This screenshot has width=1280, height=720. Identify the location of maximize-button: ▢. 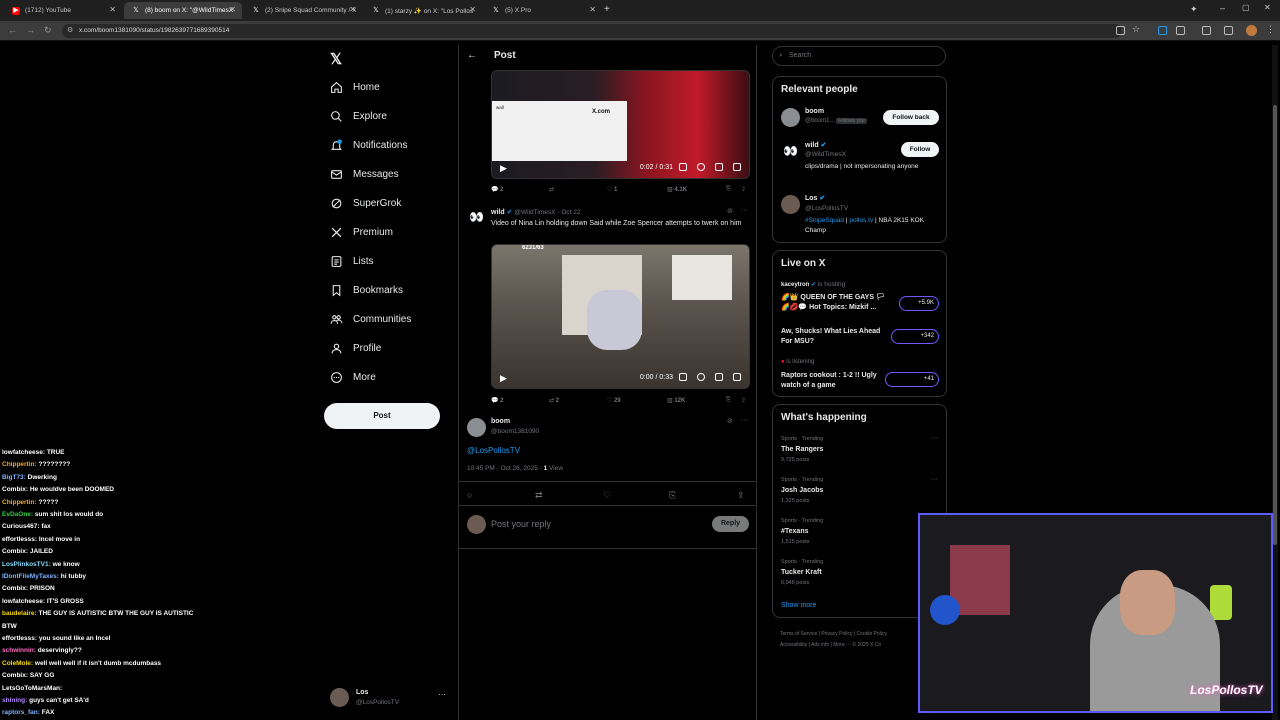
(1246, 7).